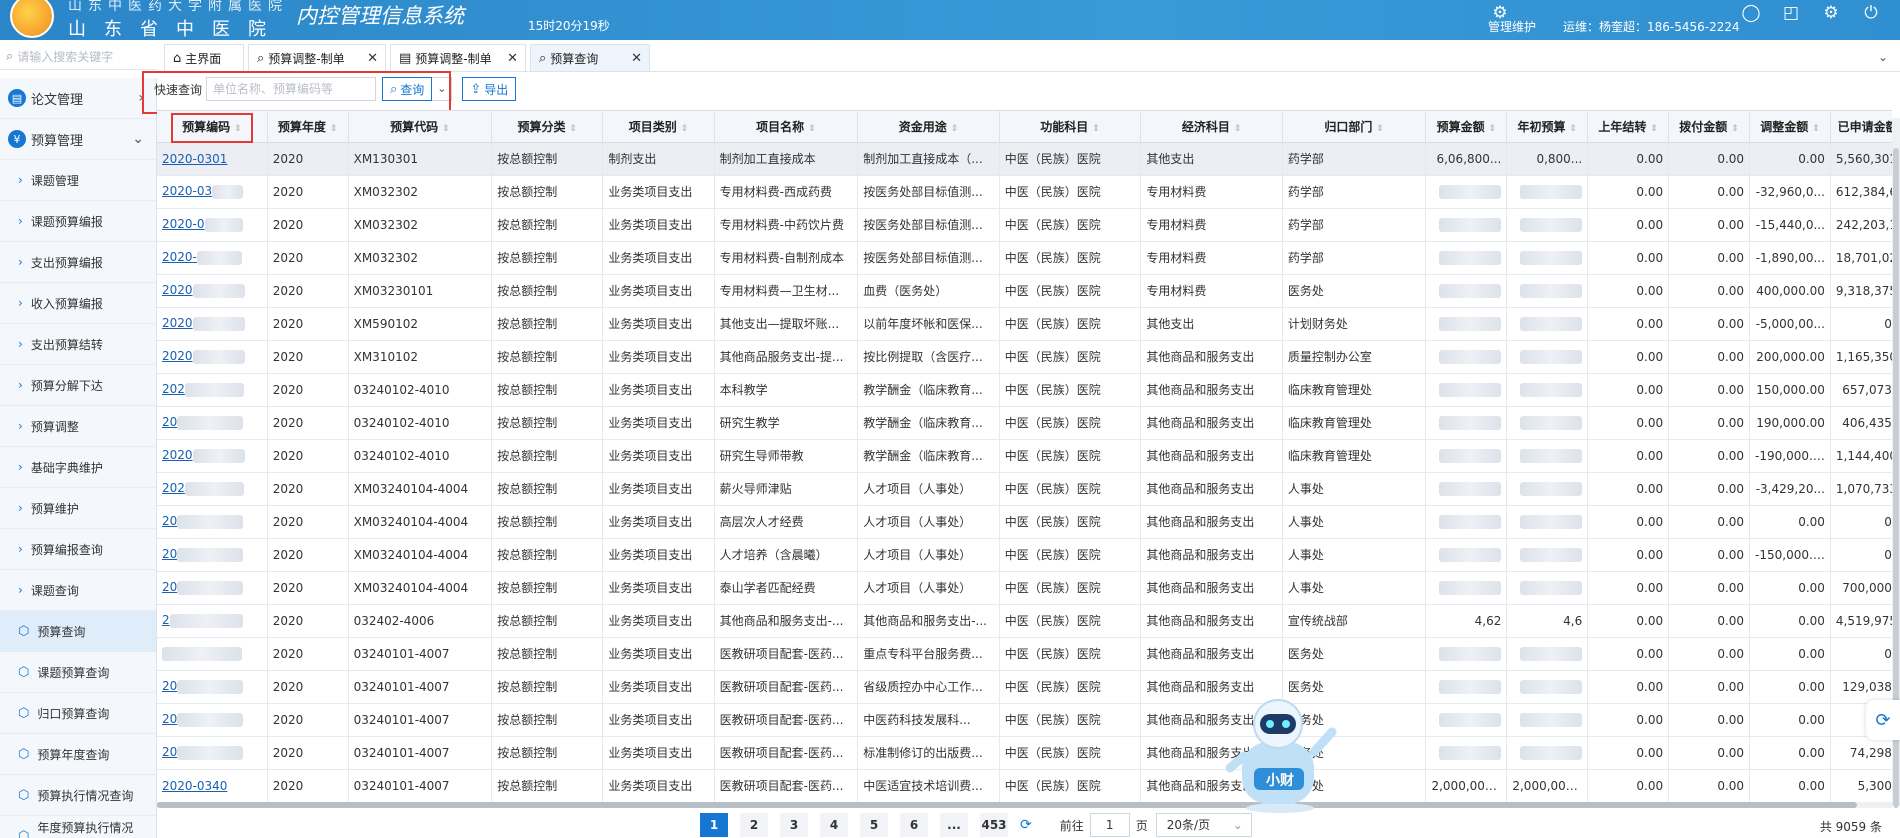 This screenshot has width=1900, height=838. I want to click on tab-home: ⌂ 主界面, so click(204, 57).